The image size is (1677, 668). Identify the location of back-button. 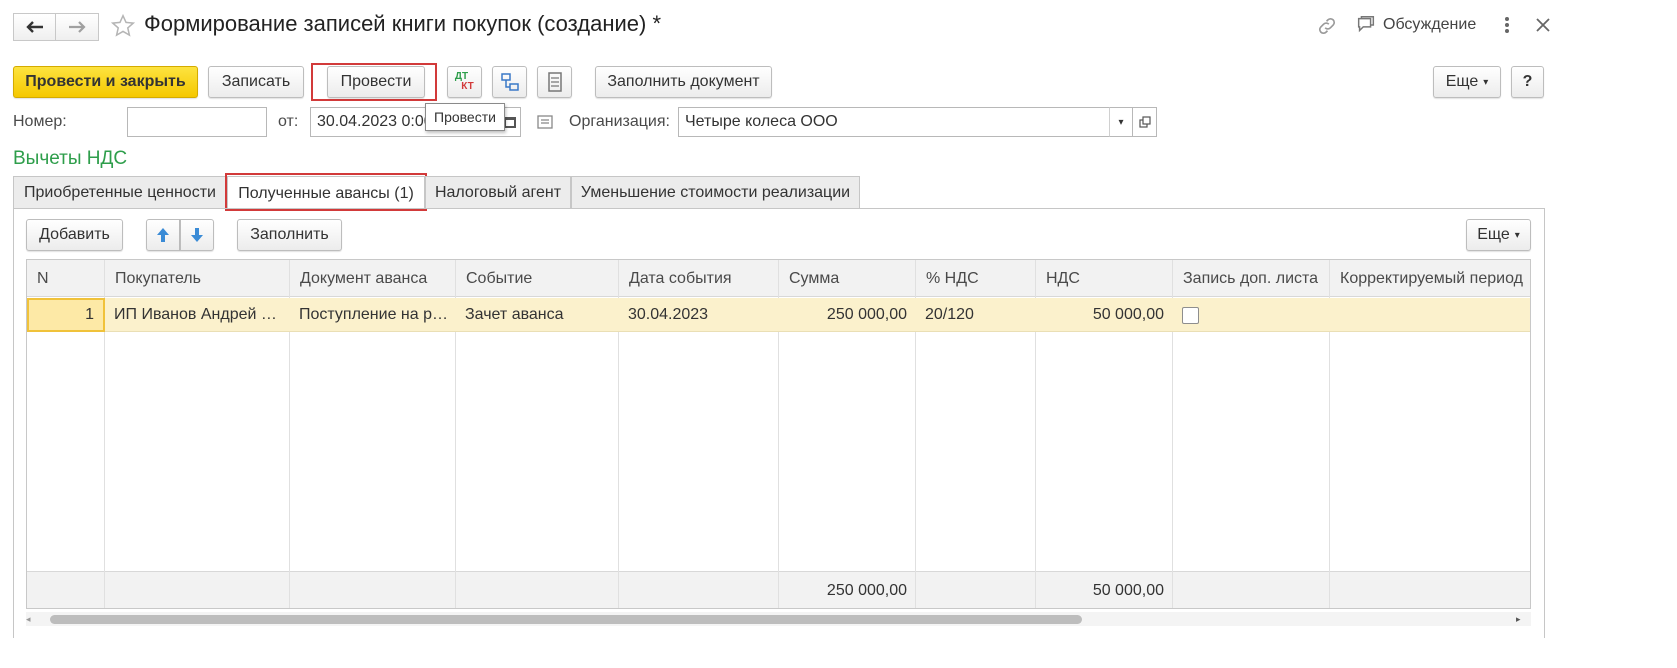
(35, 27).